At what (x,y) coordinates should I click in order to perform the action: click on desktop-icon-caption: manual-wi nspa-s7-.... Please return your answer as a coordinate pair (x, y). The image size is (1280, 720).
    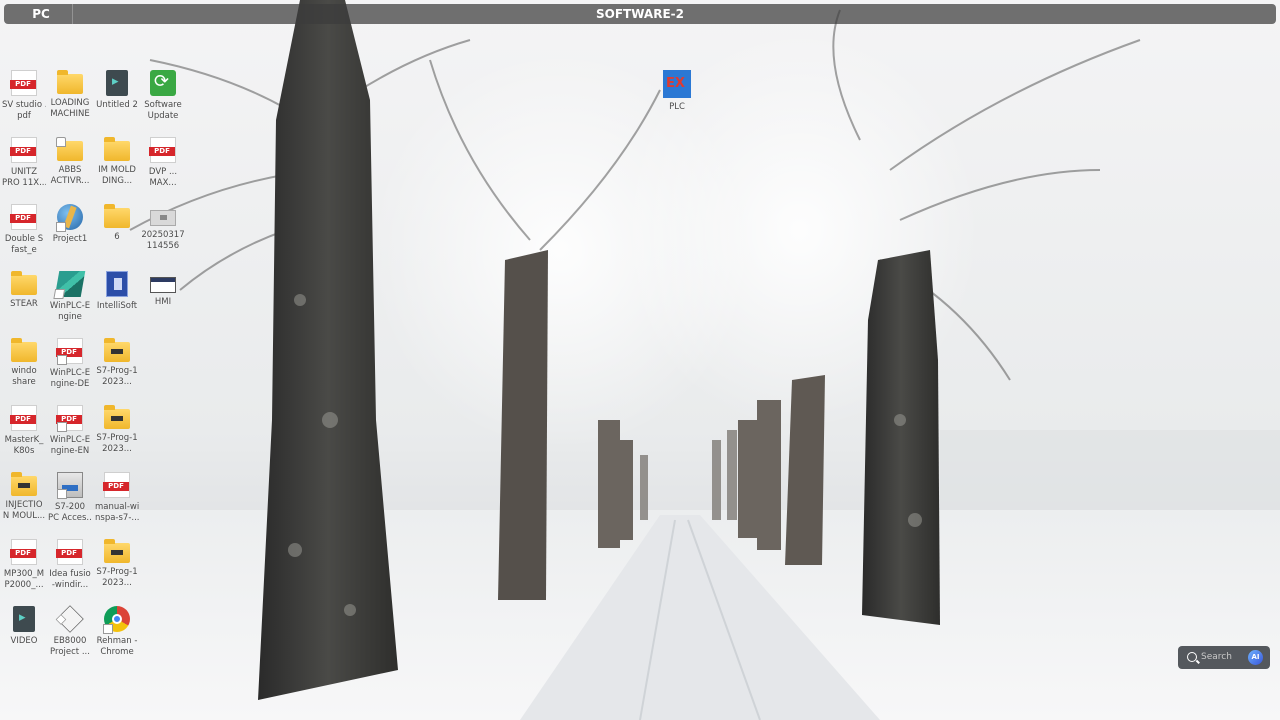
    Looking at the image, I should click on (117, 513).